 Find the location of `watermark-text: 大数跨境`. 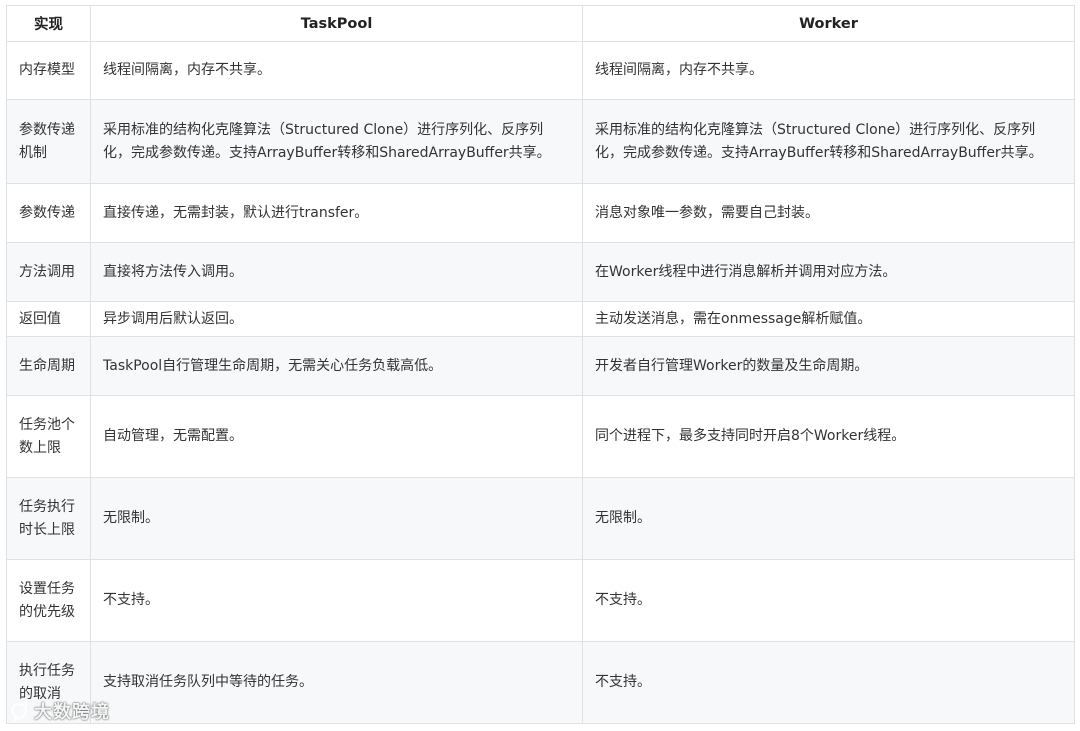

watermark-text: 大数跨境 is located at coordinates (72, 712).